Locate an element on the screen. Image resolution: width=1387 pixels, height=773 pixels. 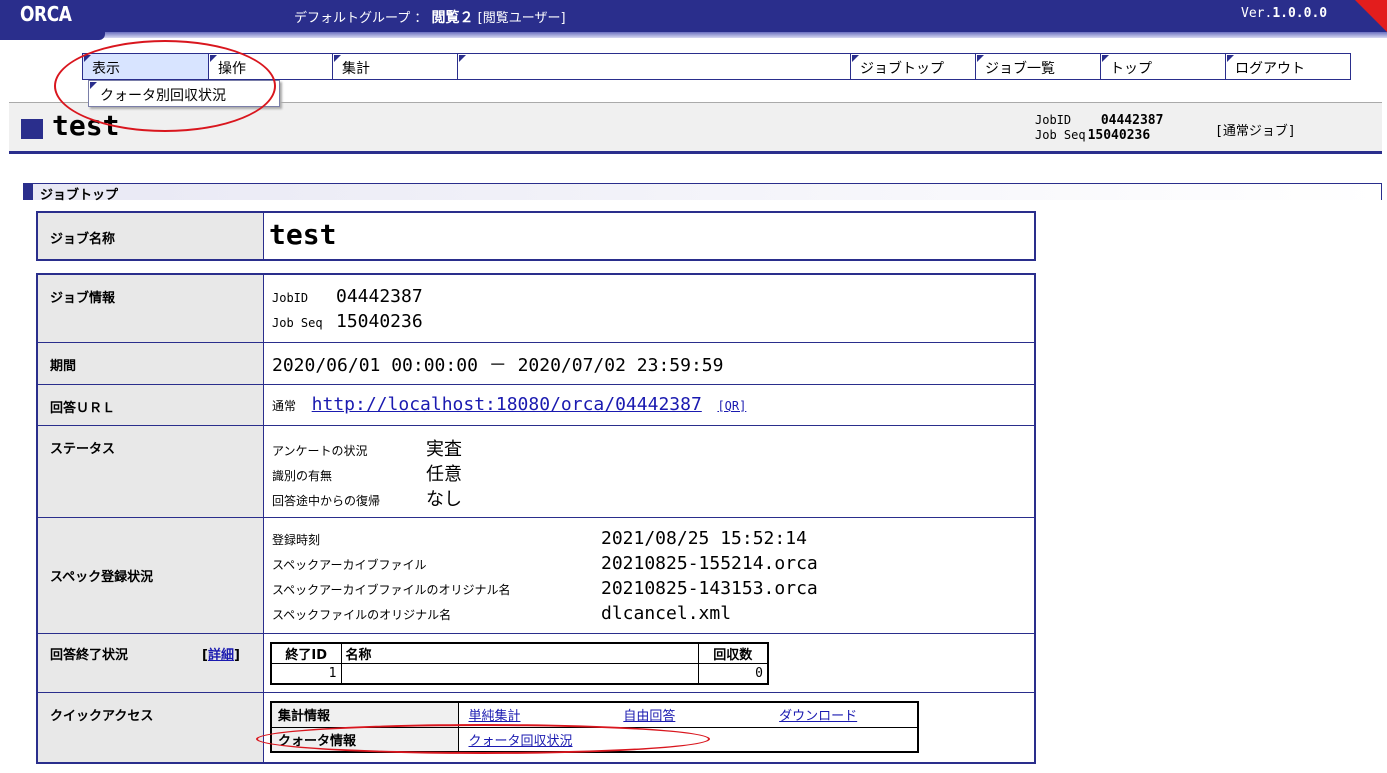
table-row: 1 0 is located at coordinates (519, 673).